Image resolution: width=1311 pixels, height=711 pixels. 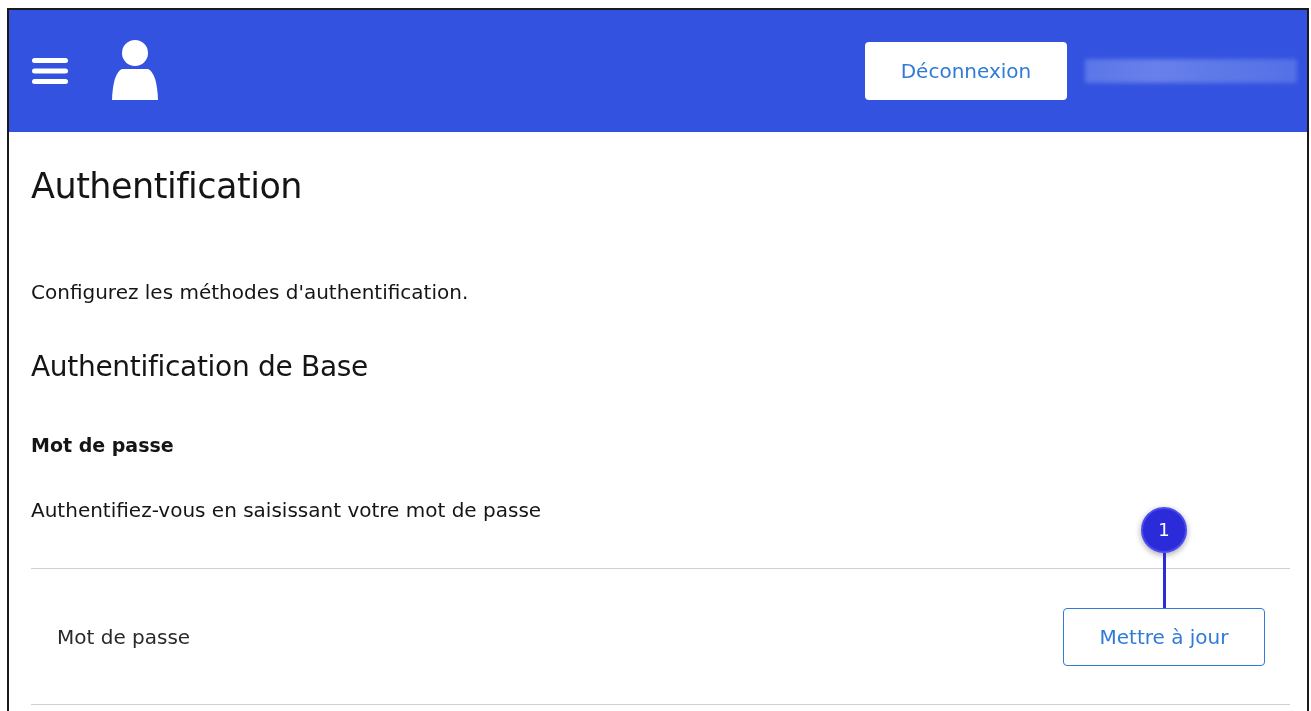 I want to click on callout-badge: 1, so click(x=1164, y=529).